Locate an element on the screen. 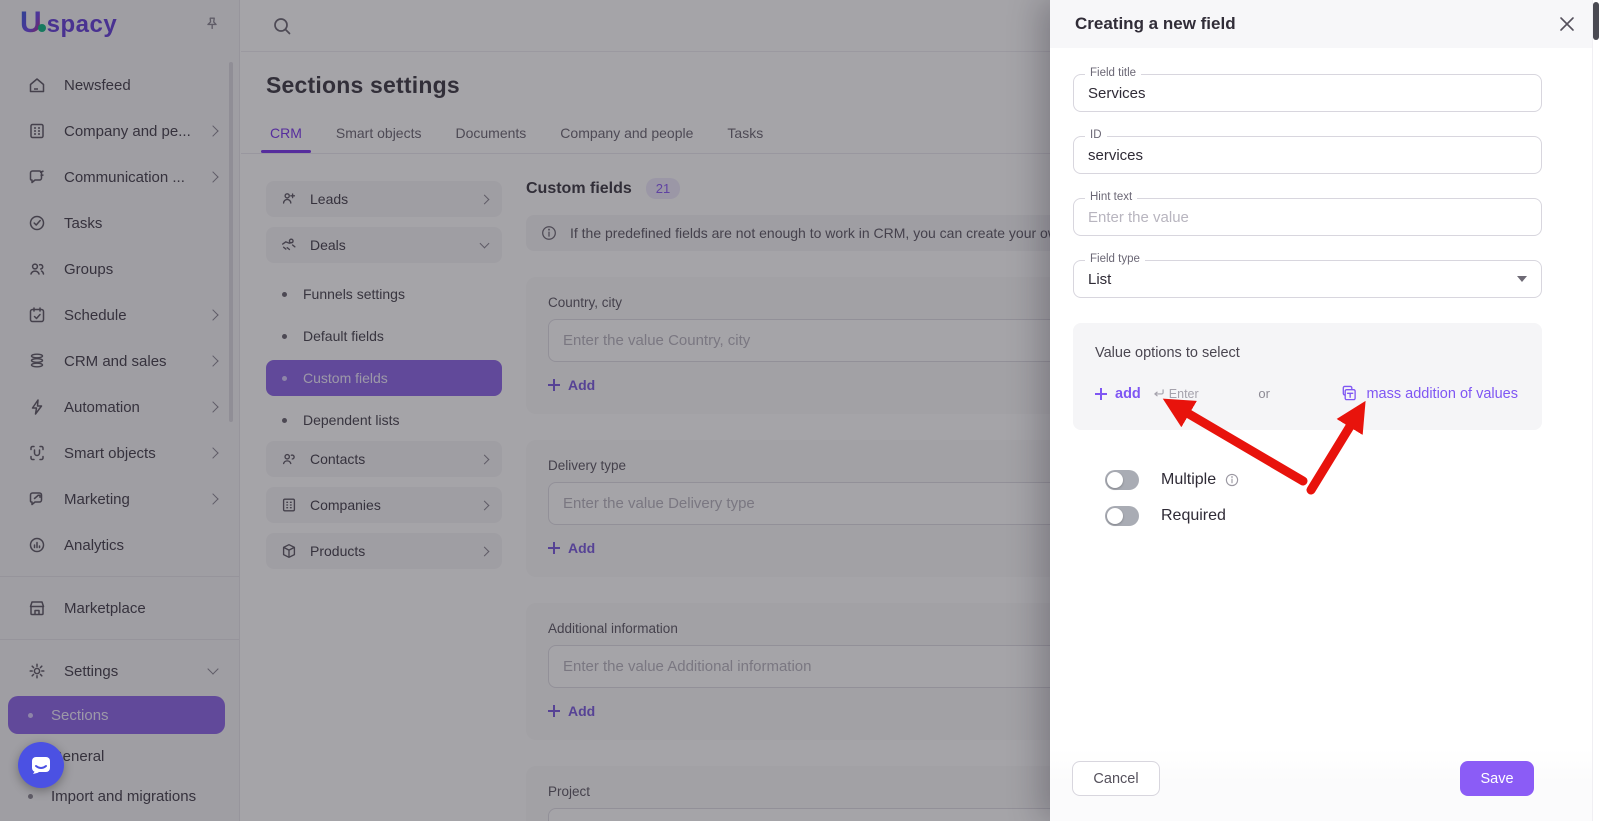 The width and height of the screenshot is (1600, 821). value-options-label: Value options to select is located at coordinates (1167, 353).